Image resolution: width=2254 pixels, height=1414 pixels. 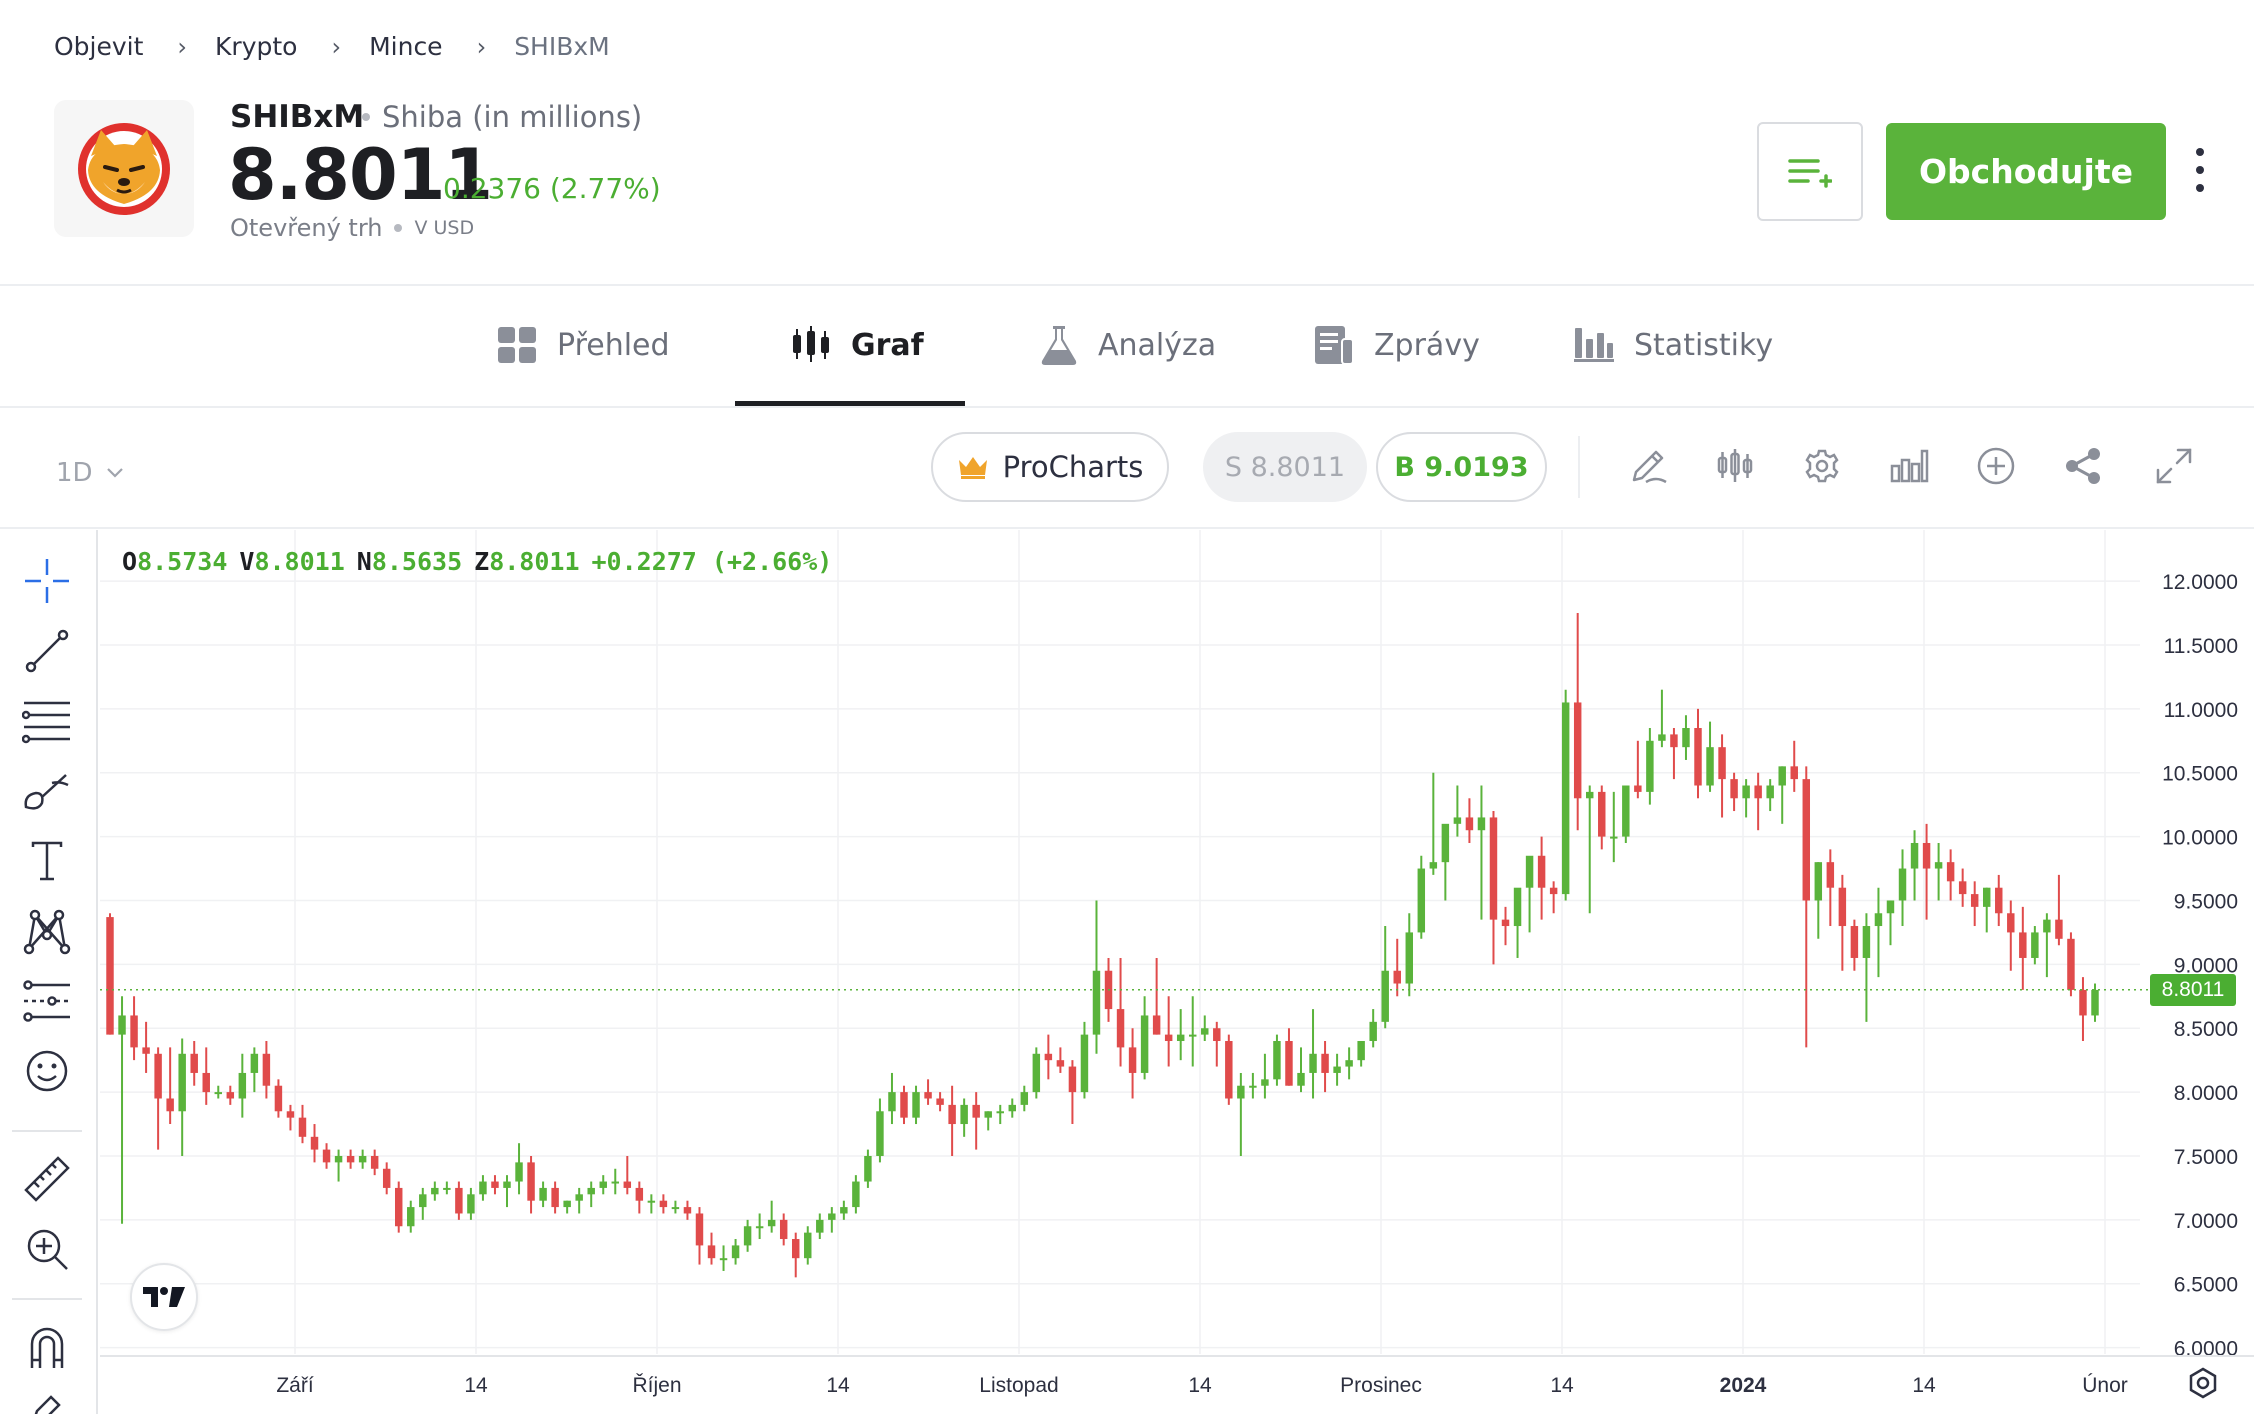 I want to click on interval-select: 1D, so click(x=89, y=473).